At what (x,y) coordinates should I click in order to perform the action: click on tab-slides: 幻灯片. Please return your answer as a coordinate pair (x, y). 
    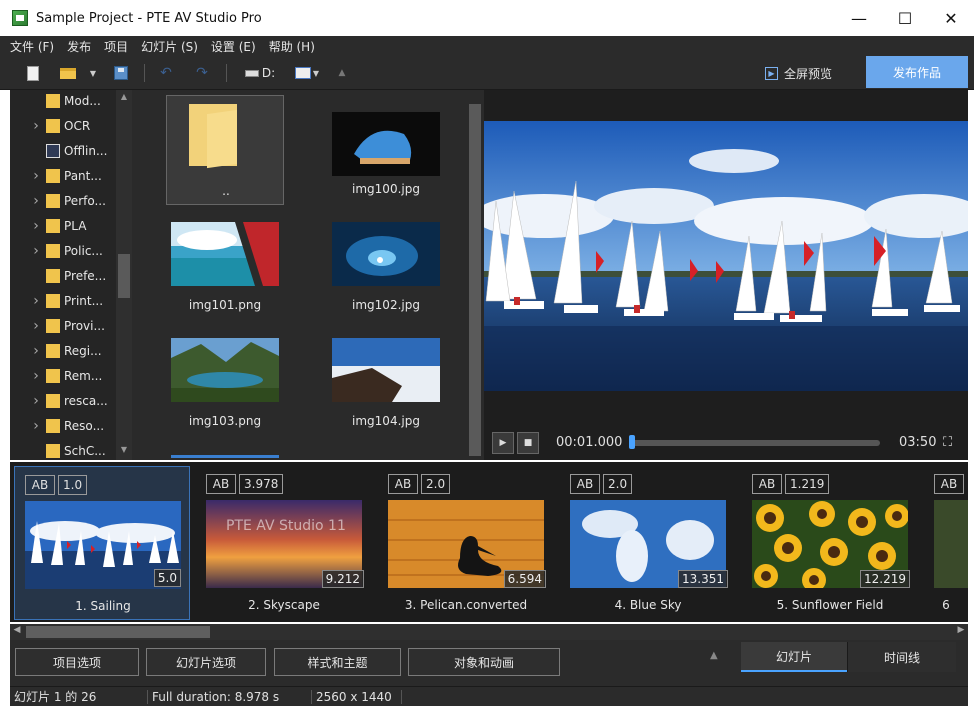
    Looking at the image, I should click on (794, 657).